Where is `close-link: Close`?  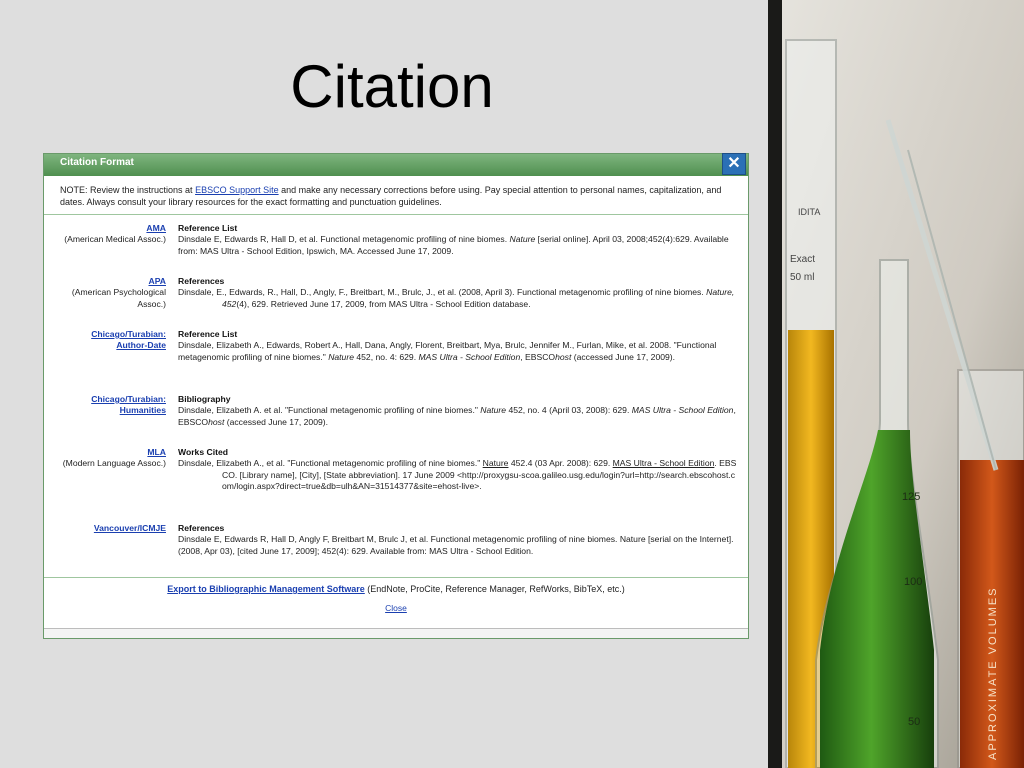 close-link: Close is located at coordinates (396, 608).